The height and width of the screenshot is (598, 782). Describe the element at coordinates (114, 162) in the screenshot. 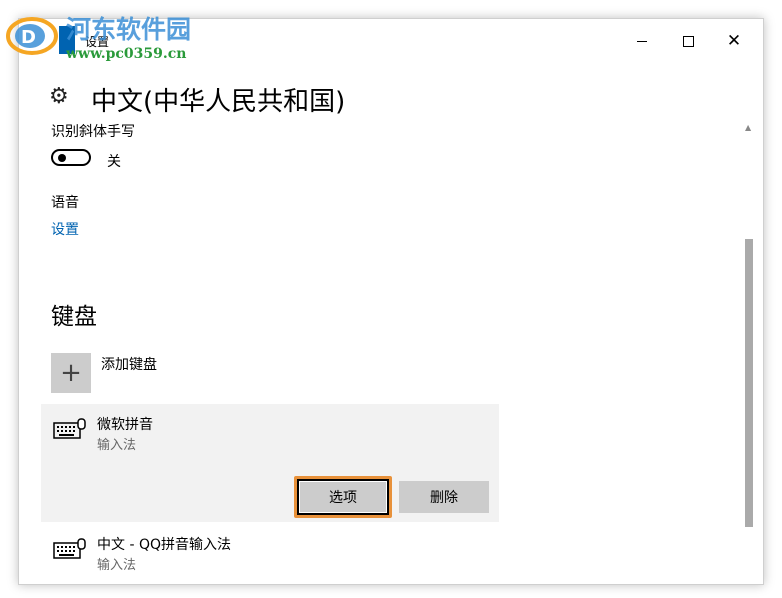

I see `toggle-state-label: 关` at that location.